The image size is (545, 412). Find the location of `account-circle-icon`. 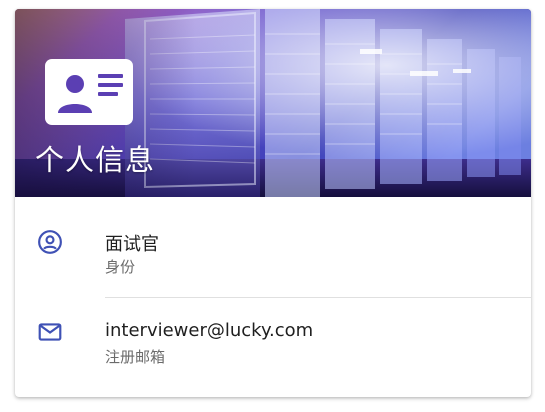

account-circle-icon is located at coordinates (50, 242).